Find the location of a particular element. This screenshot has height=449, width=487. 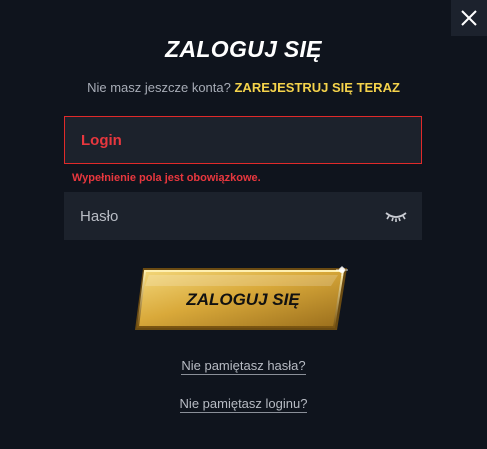

login-field is located at coordinates (243, 140).